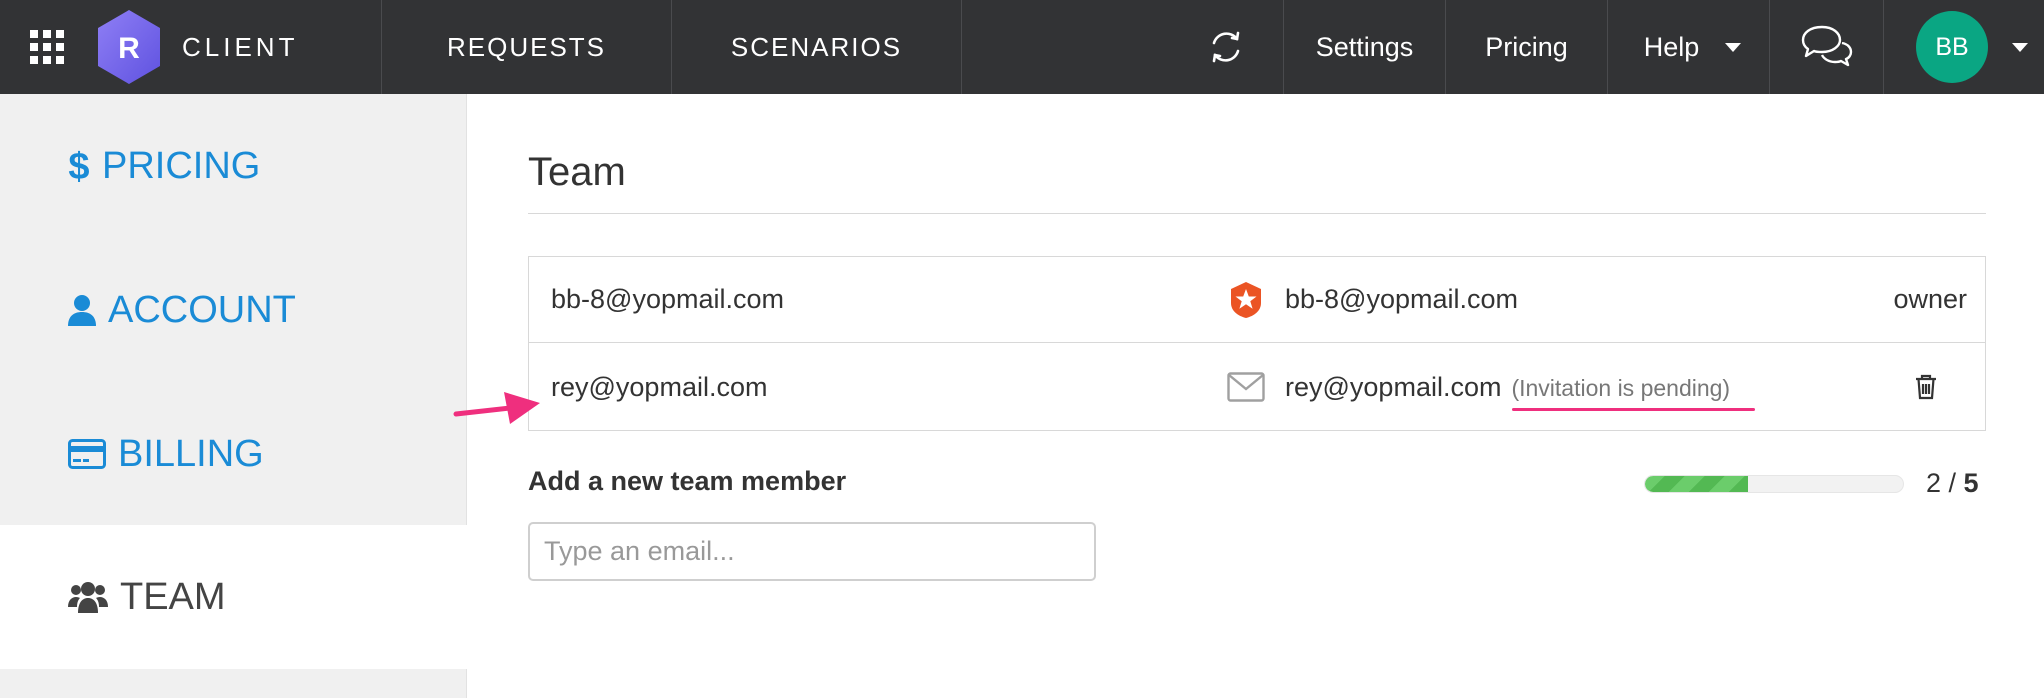 This screenshot has width=2044, height=698. I want to click on apps-grid-button, so click(47, 47).